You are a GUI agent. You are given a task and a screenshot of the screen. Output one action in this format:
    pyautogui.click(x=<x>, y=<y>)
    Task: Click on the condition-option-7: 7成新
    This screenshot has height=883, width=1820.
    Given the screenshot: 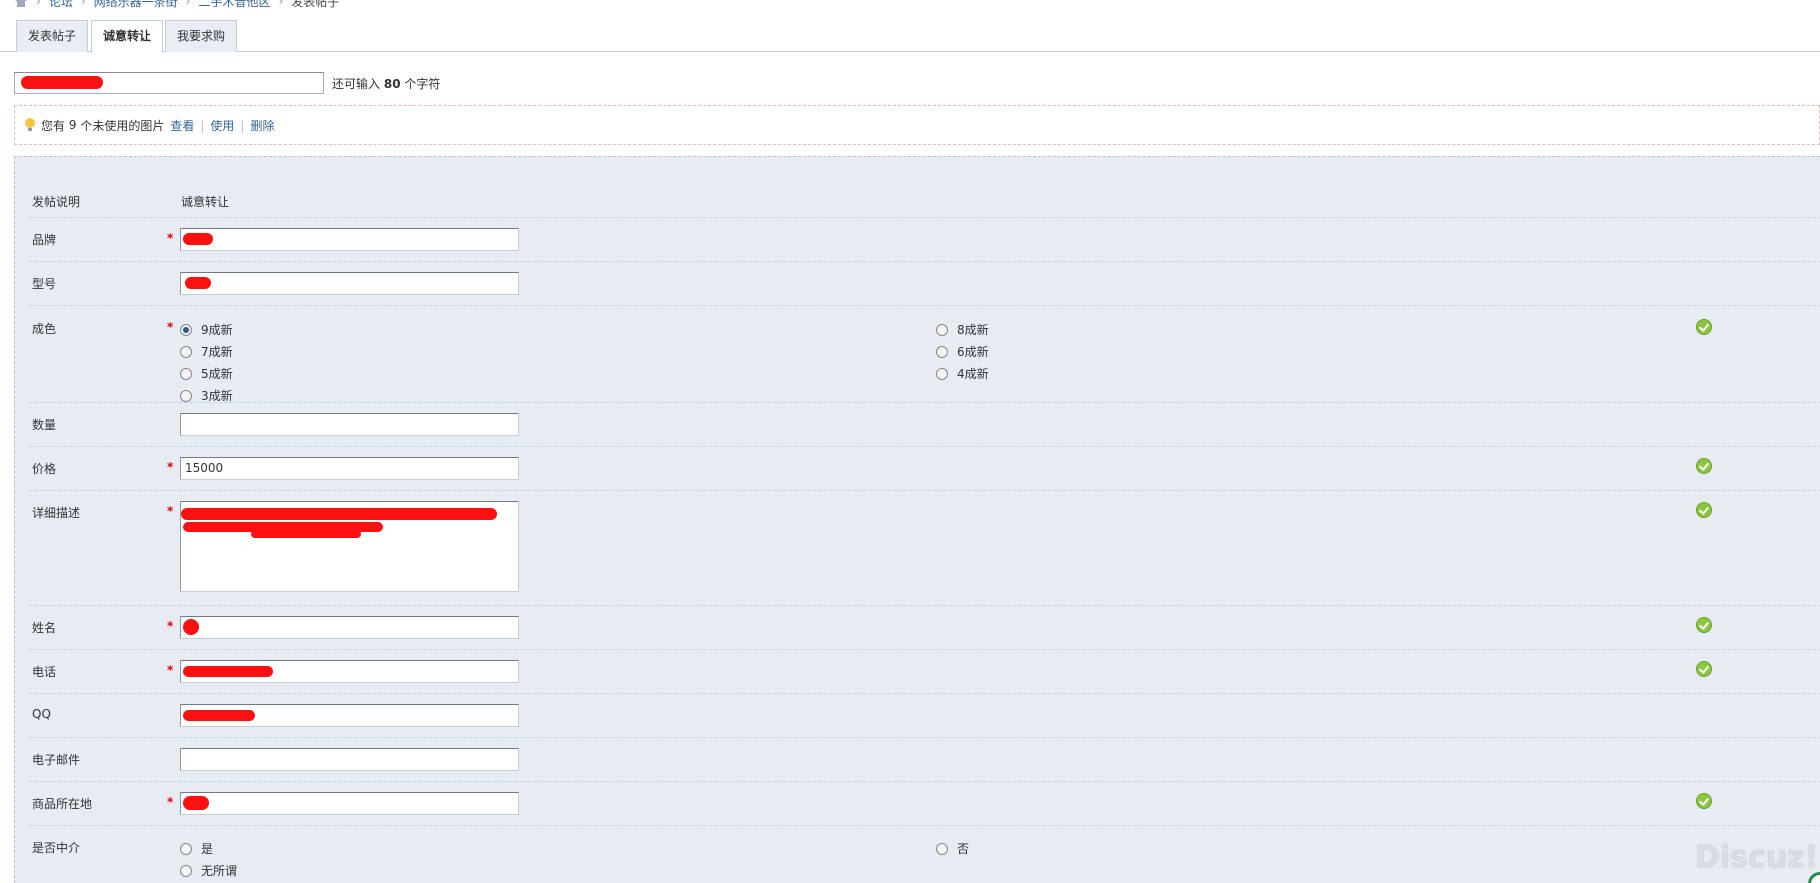 What is the action you would take?
    pyautogui.click(x=206, y=351)
    